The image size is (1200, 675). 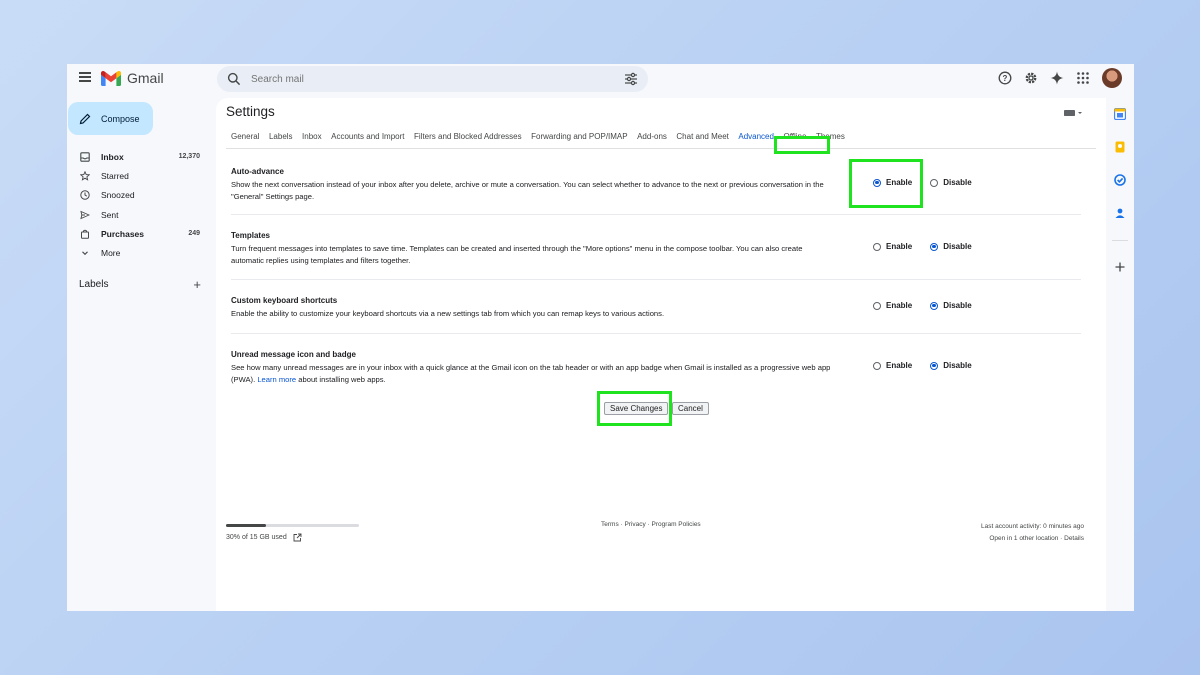 I want to click on storage-info: 30% of 15 GB used, so click(x=264, y=537).